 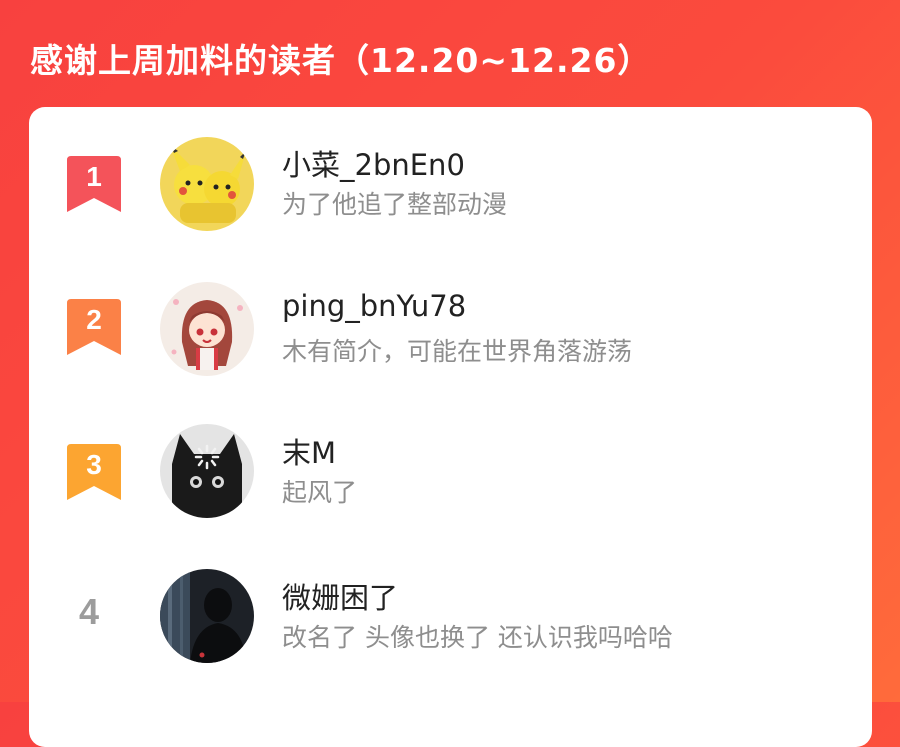 What do you see at coordinates (89, 611) in the screenshot?
I see `rank-number: 4` at bounding box center [89, 611].